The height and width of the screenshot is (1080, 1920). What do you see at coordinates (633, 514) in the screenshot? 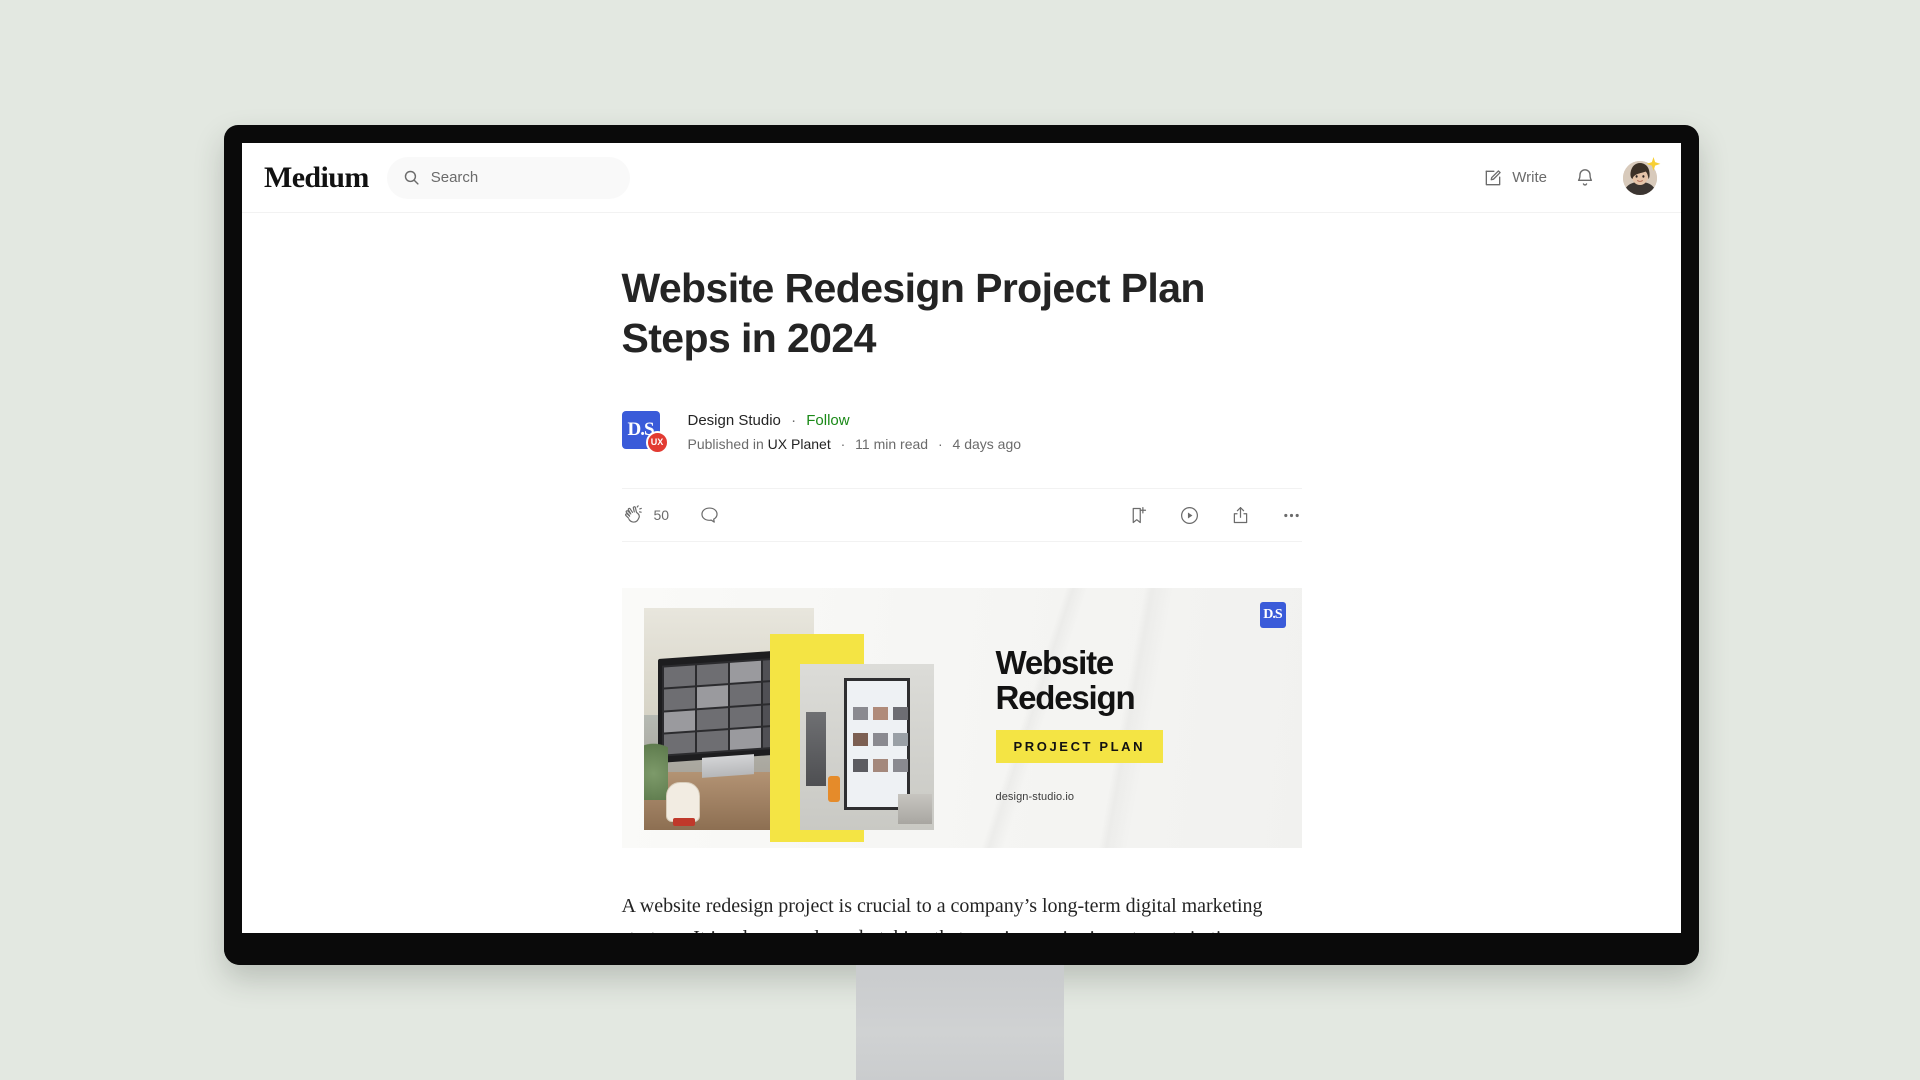
I see `clap-icon` at bounding box center [633, 514].